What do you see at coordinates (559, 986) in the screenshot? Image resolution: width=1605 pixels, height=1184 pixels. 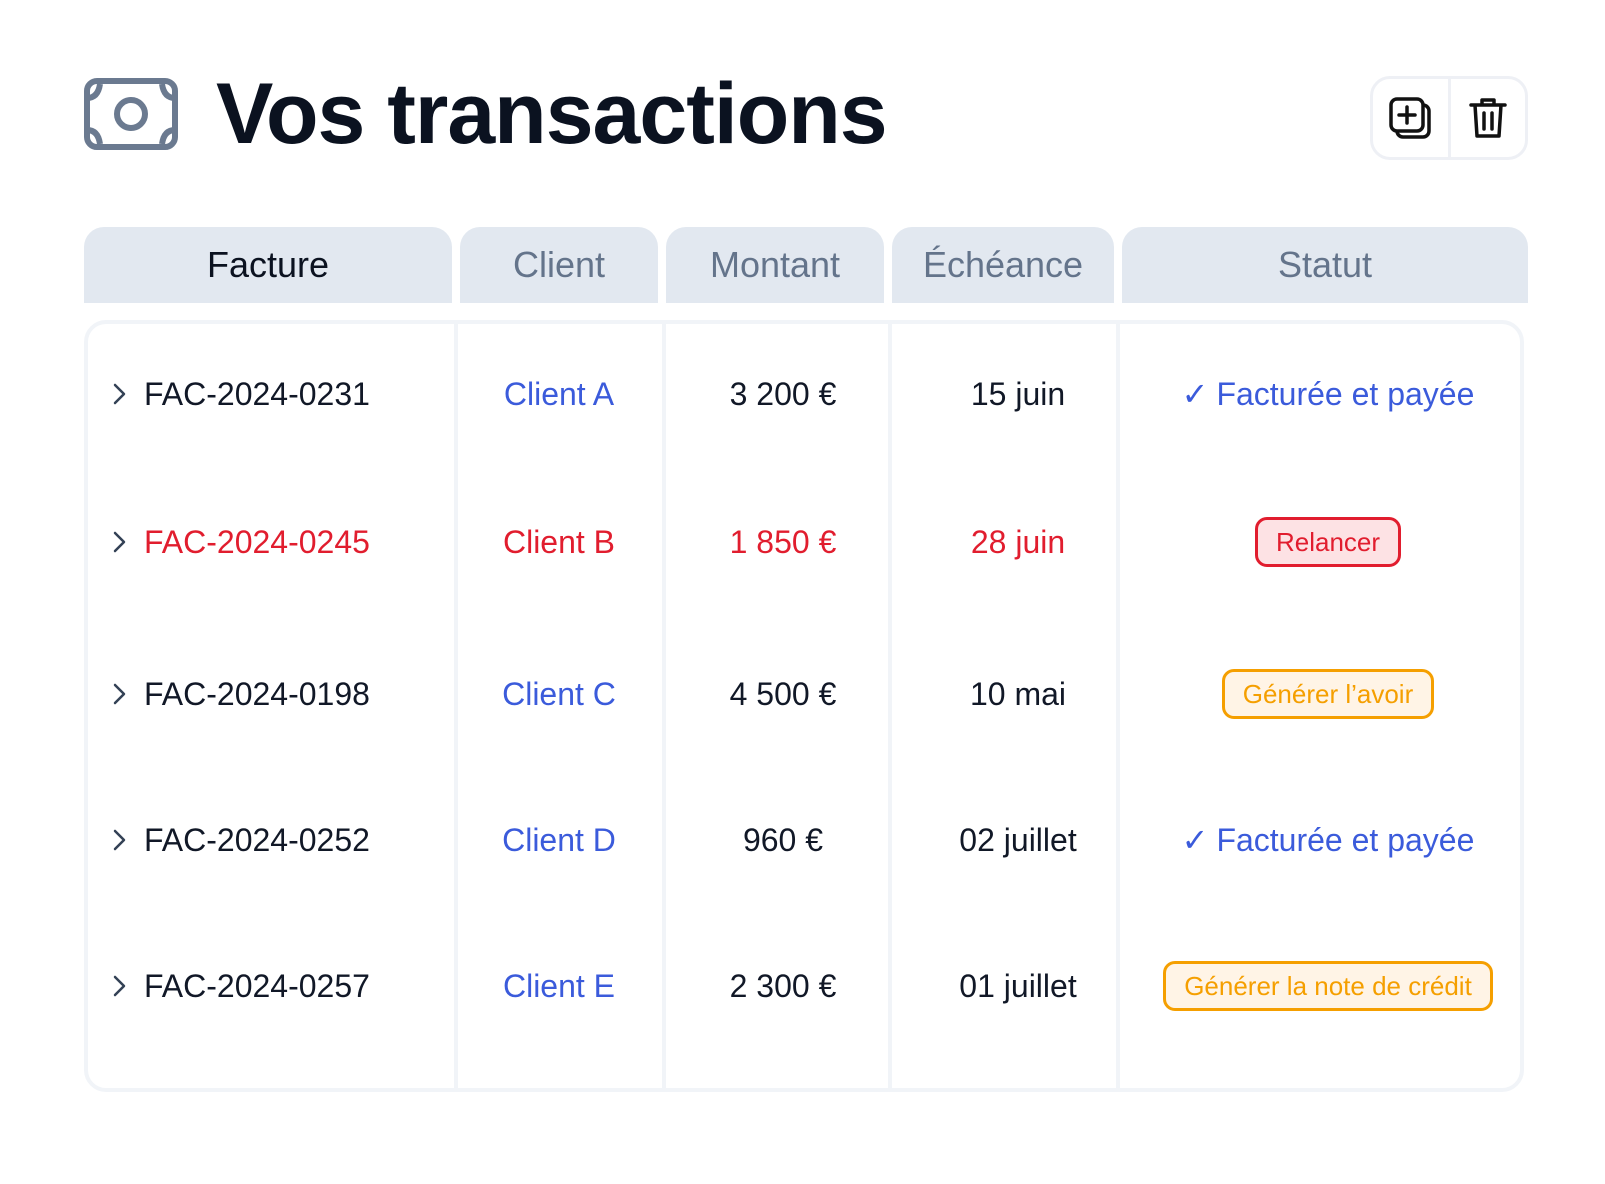 I see `client-link: Client E` at bounding box center [559, 986].